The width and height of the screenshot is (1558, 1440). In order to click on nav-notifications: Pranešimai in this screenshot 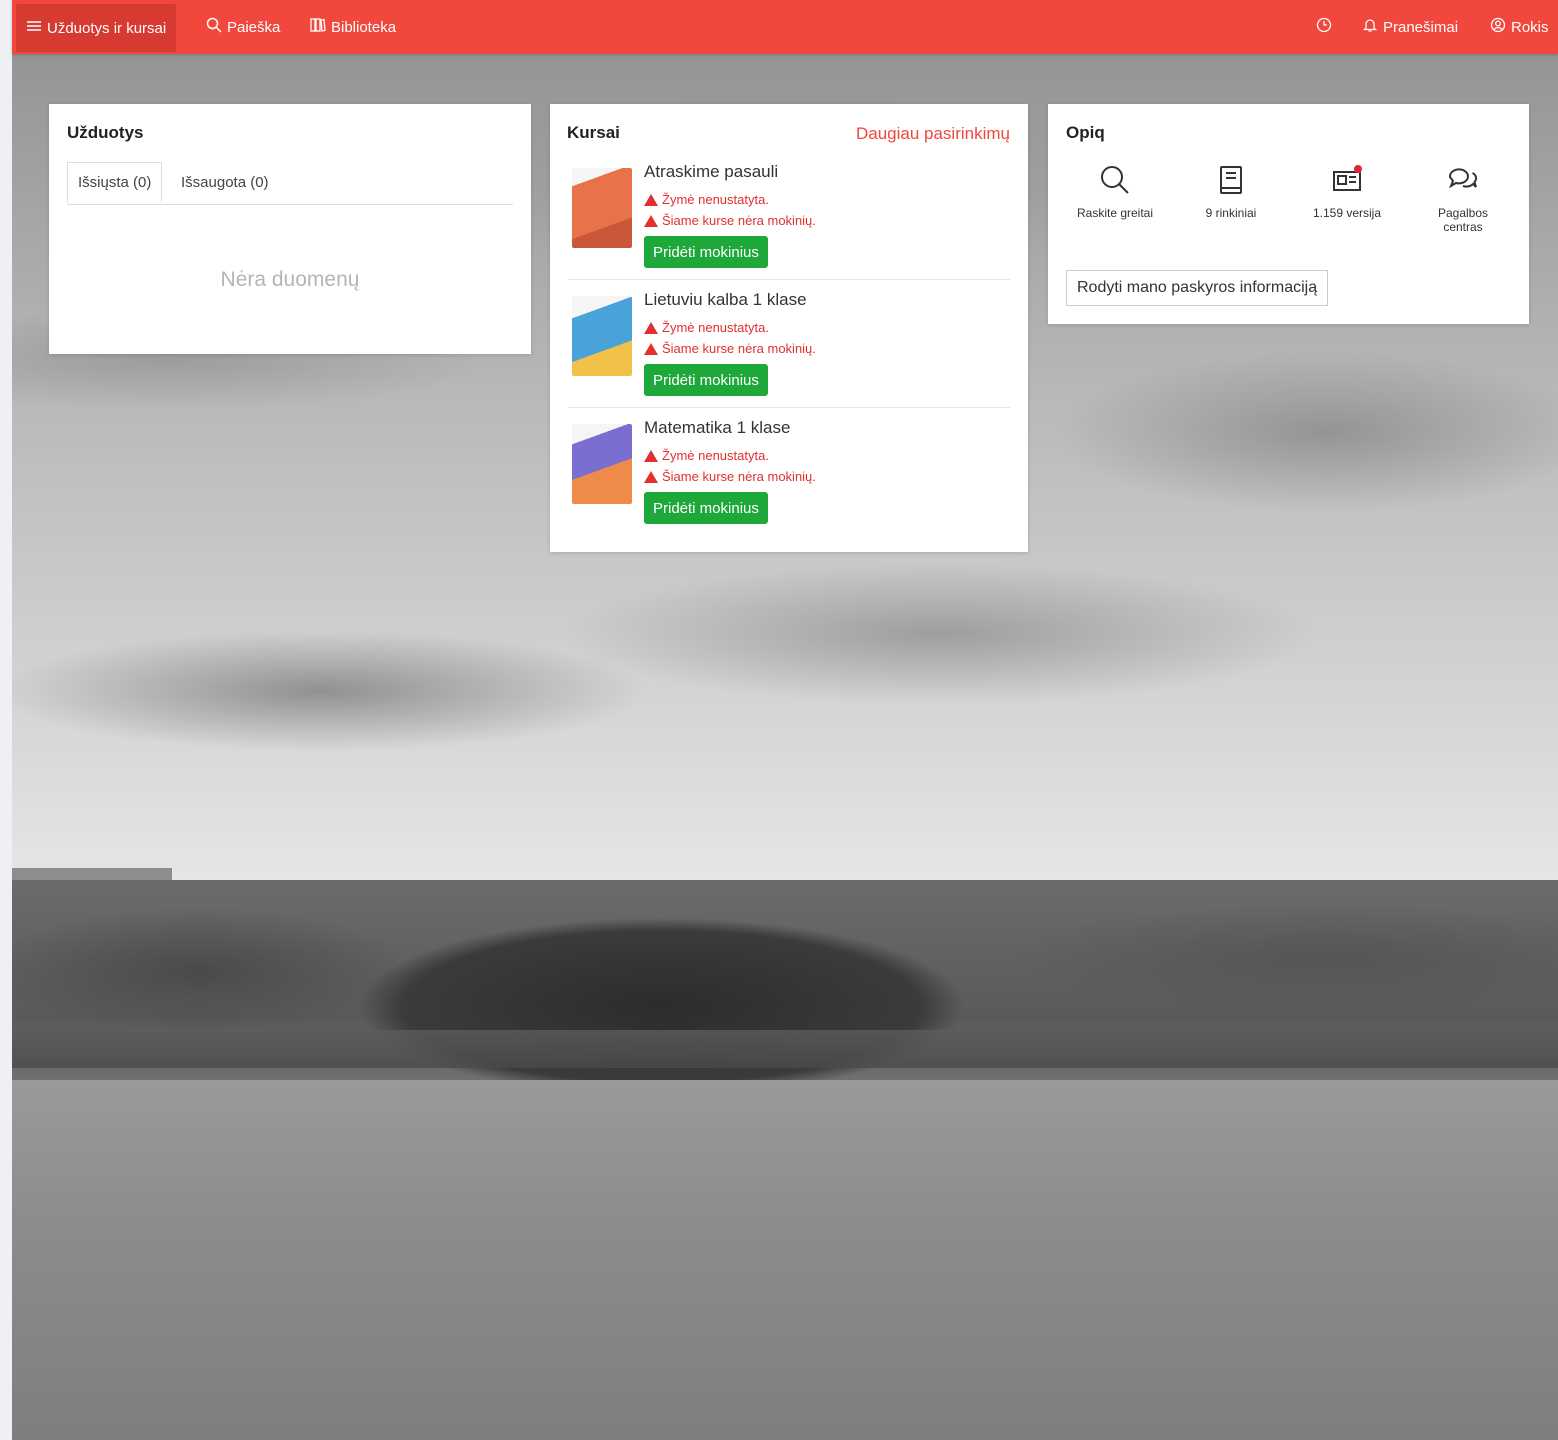, I will do `click(1410, 27)`.